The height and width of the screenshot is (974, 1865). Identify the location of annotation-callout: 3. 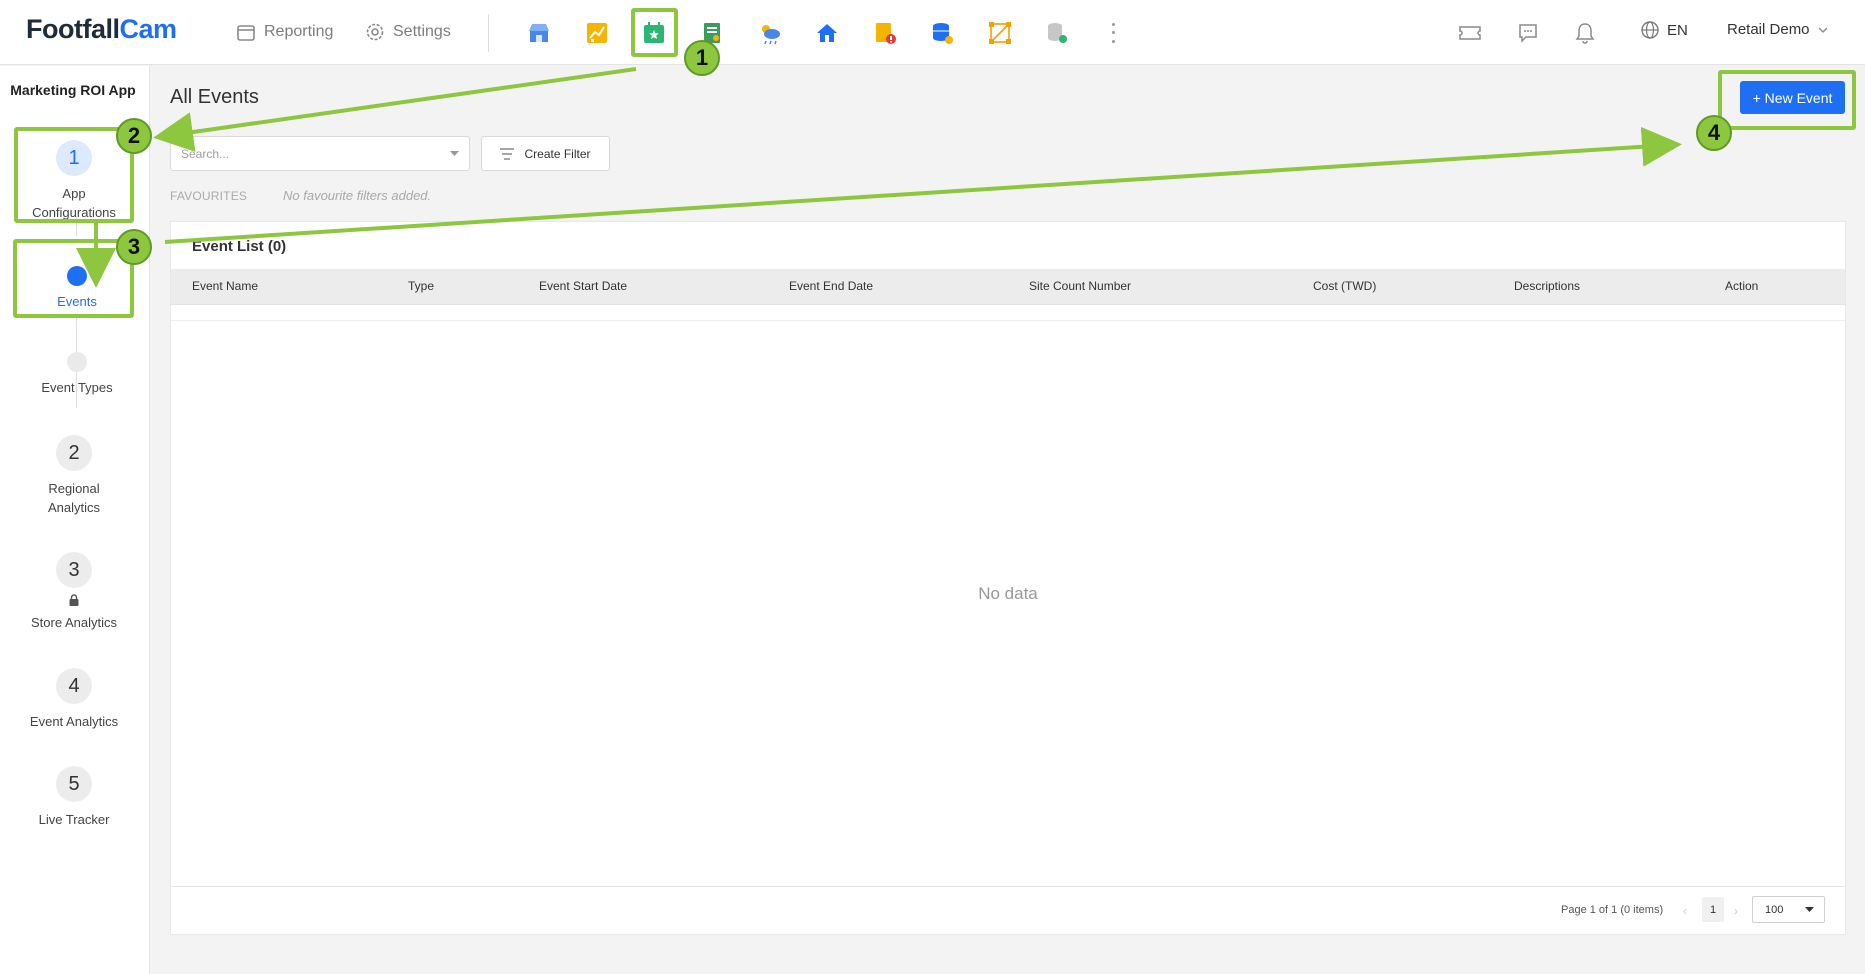
(134, 247).